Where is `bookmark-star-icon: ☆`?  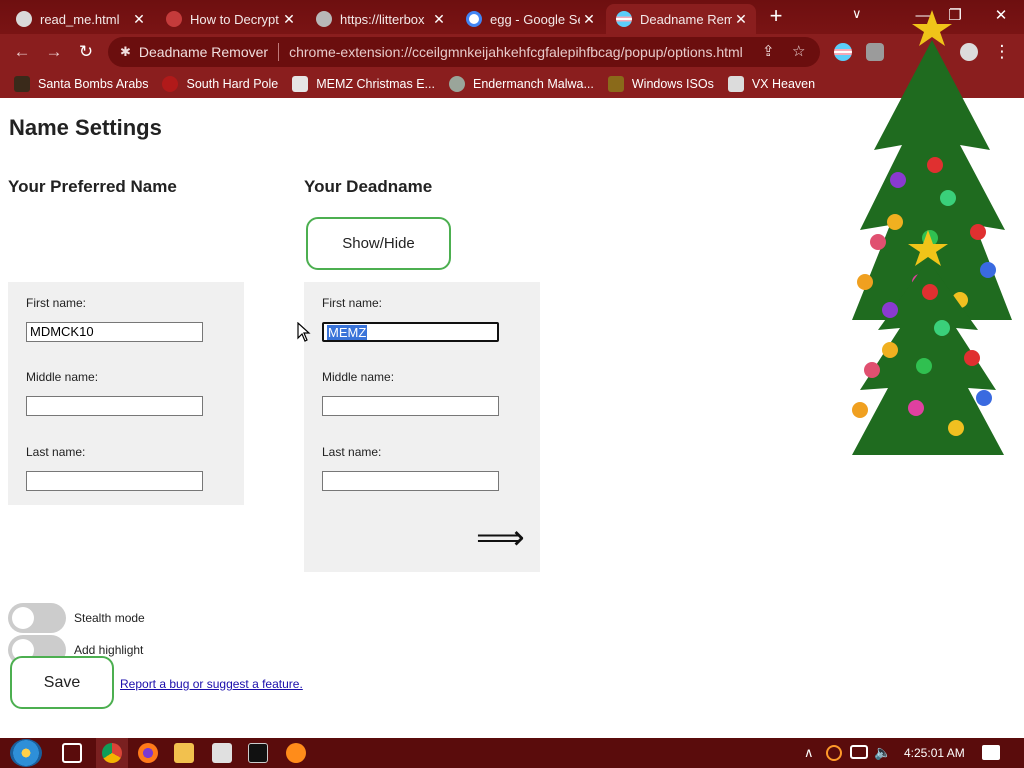
bookmark-star-icon: ☆ is located at coordinates (798, 51).